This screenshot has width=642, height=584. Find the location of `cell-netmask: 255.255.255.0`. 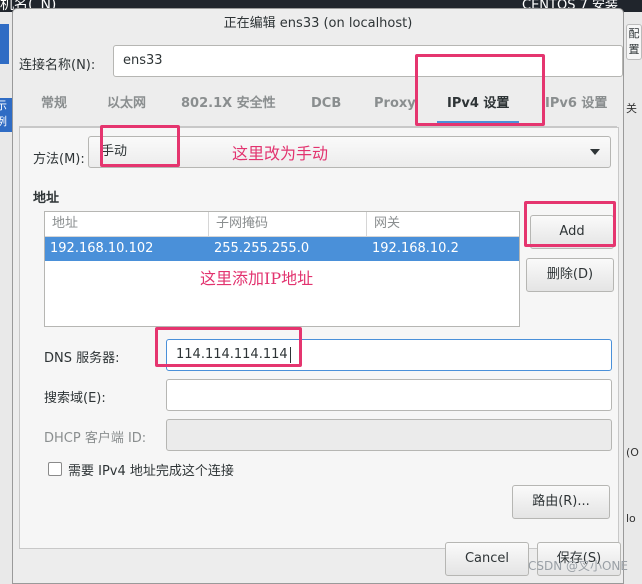

cell-netmask: 255.255.255.0 is located at coordinates (259, 249).